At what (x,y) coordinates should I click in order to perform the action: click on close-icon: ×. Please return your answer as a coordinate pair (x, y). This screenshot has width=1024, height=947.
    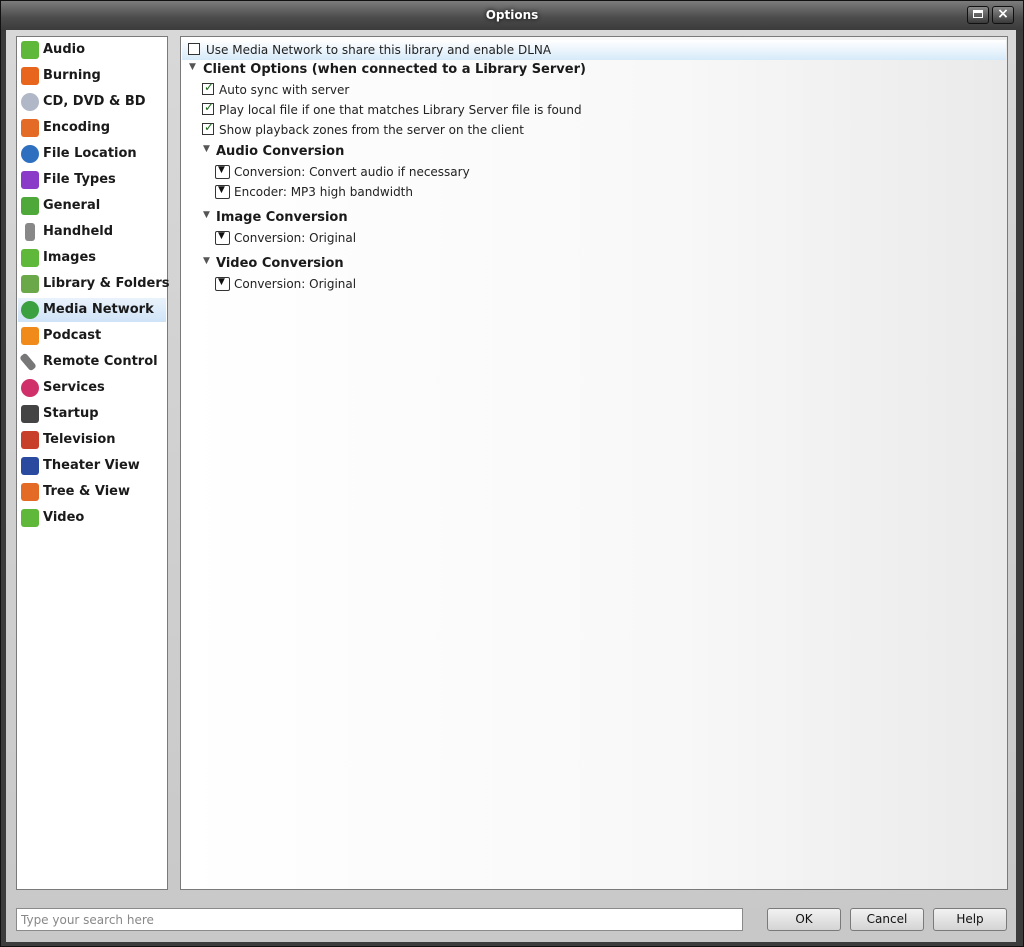
    Looking at the image, I should click on (1003, 14).